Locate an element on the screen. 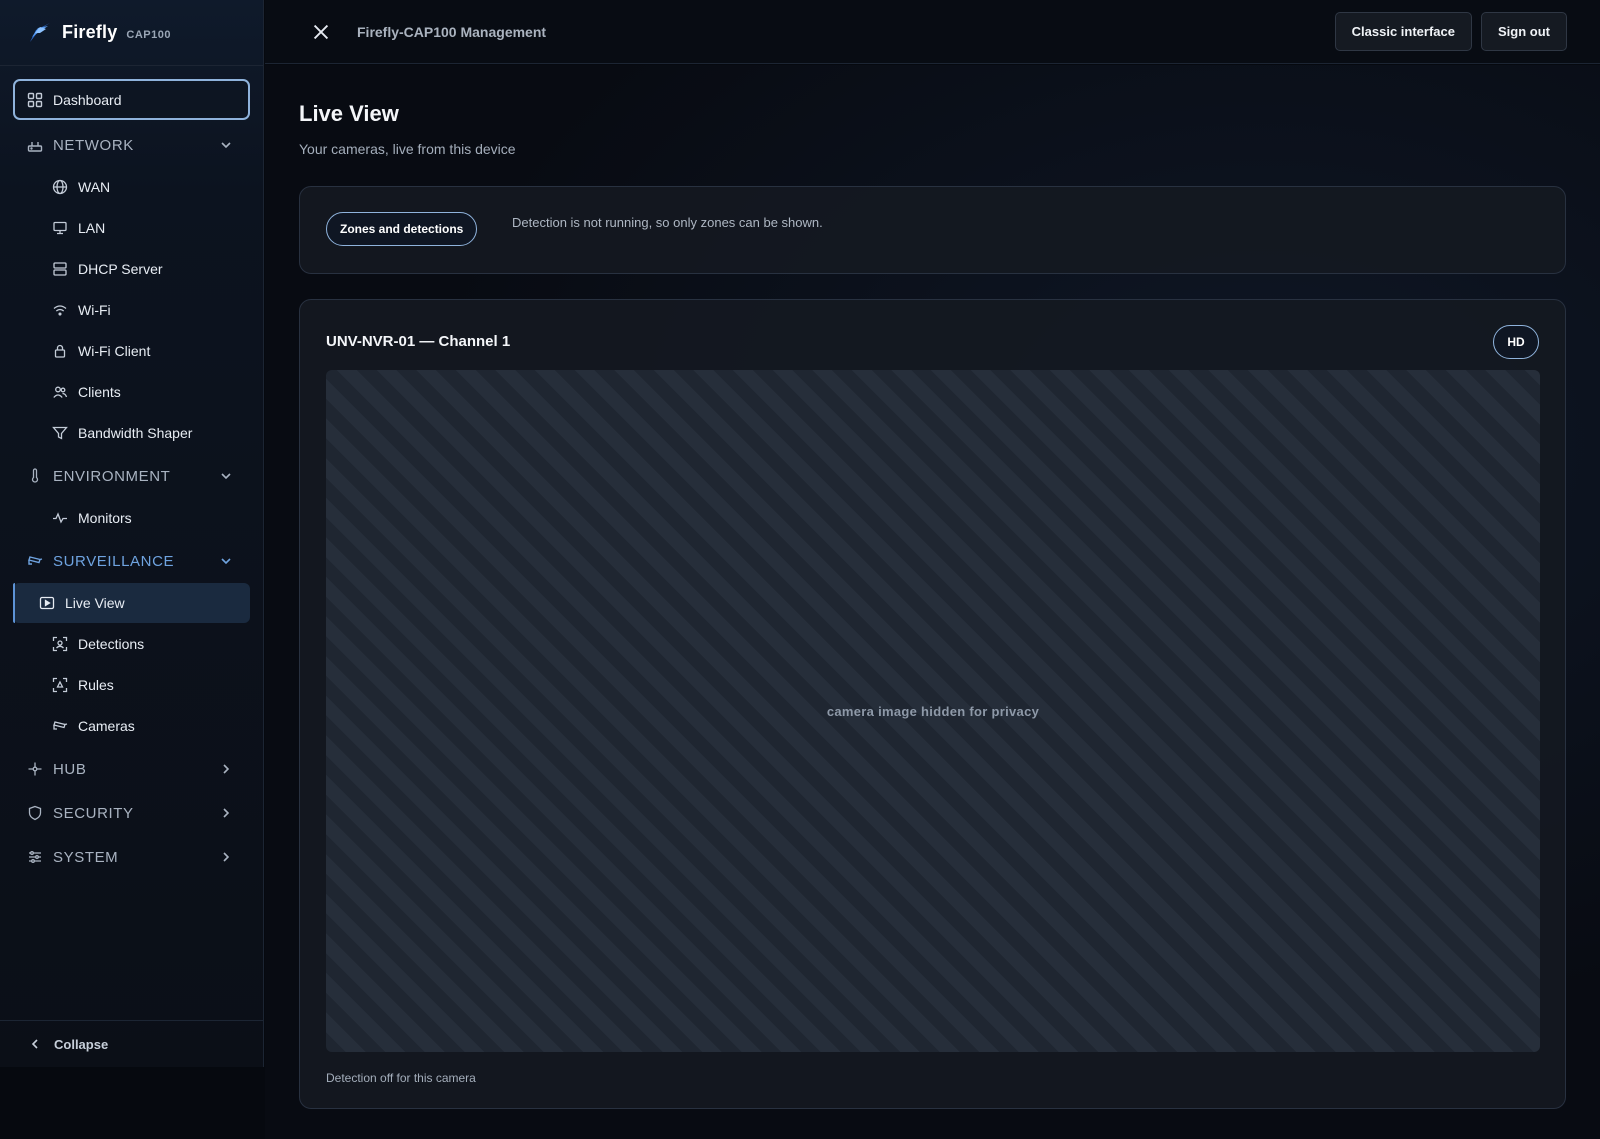  section-environment: ENVIRONMENT is located at coordinates (131, 476).